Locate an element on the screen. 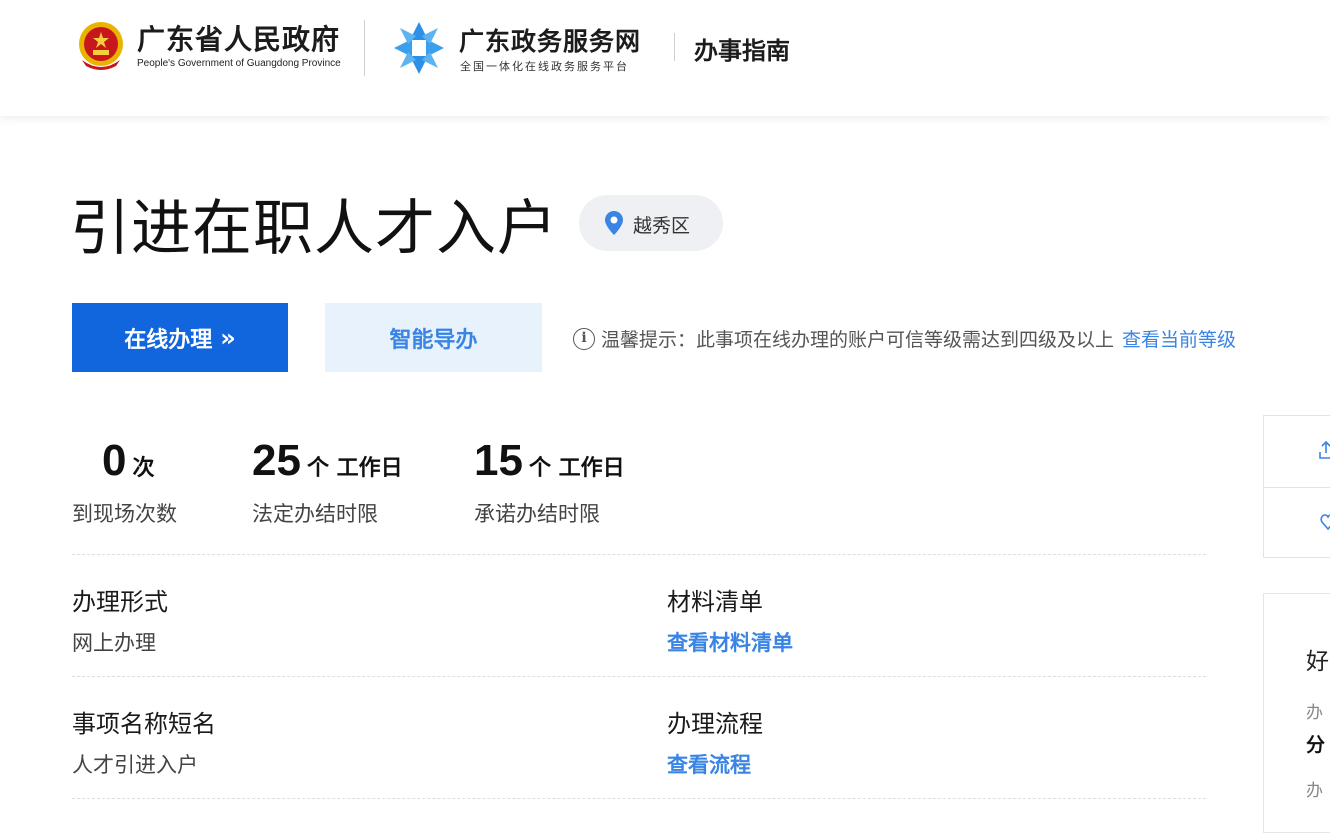 The width and height of the screenshot is (1330, 833). stat-unit: 次 is located at coordinates (143, 468).